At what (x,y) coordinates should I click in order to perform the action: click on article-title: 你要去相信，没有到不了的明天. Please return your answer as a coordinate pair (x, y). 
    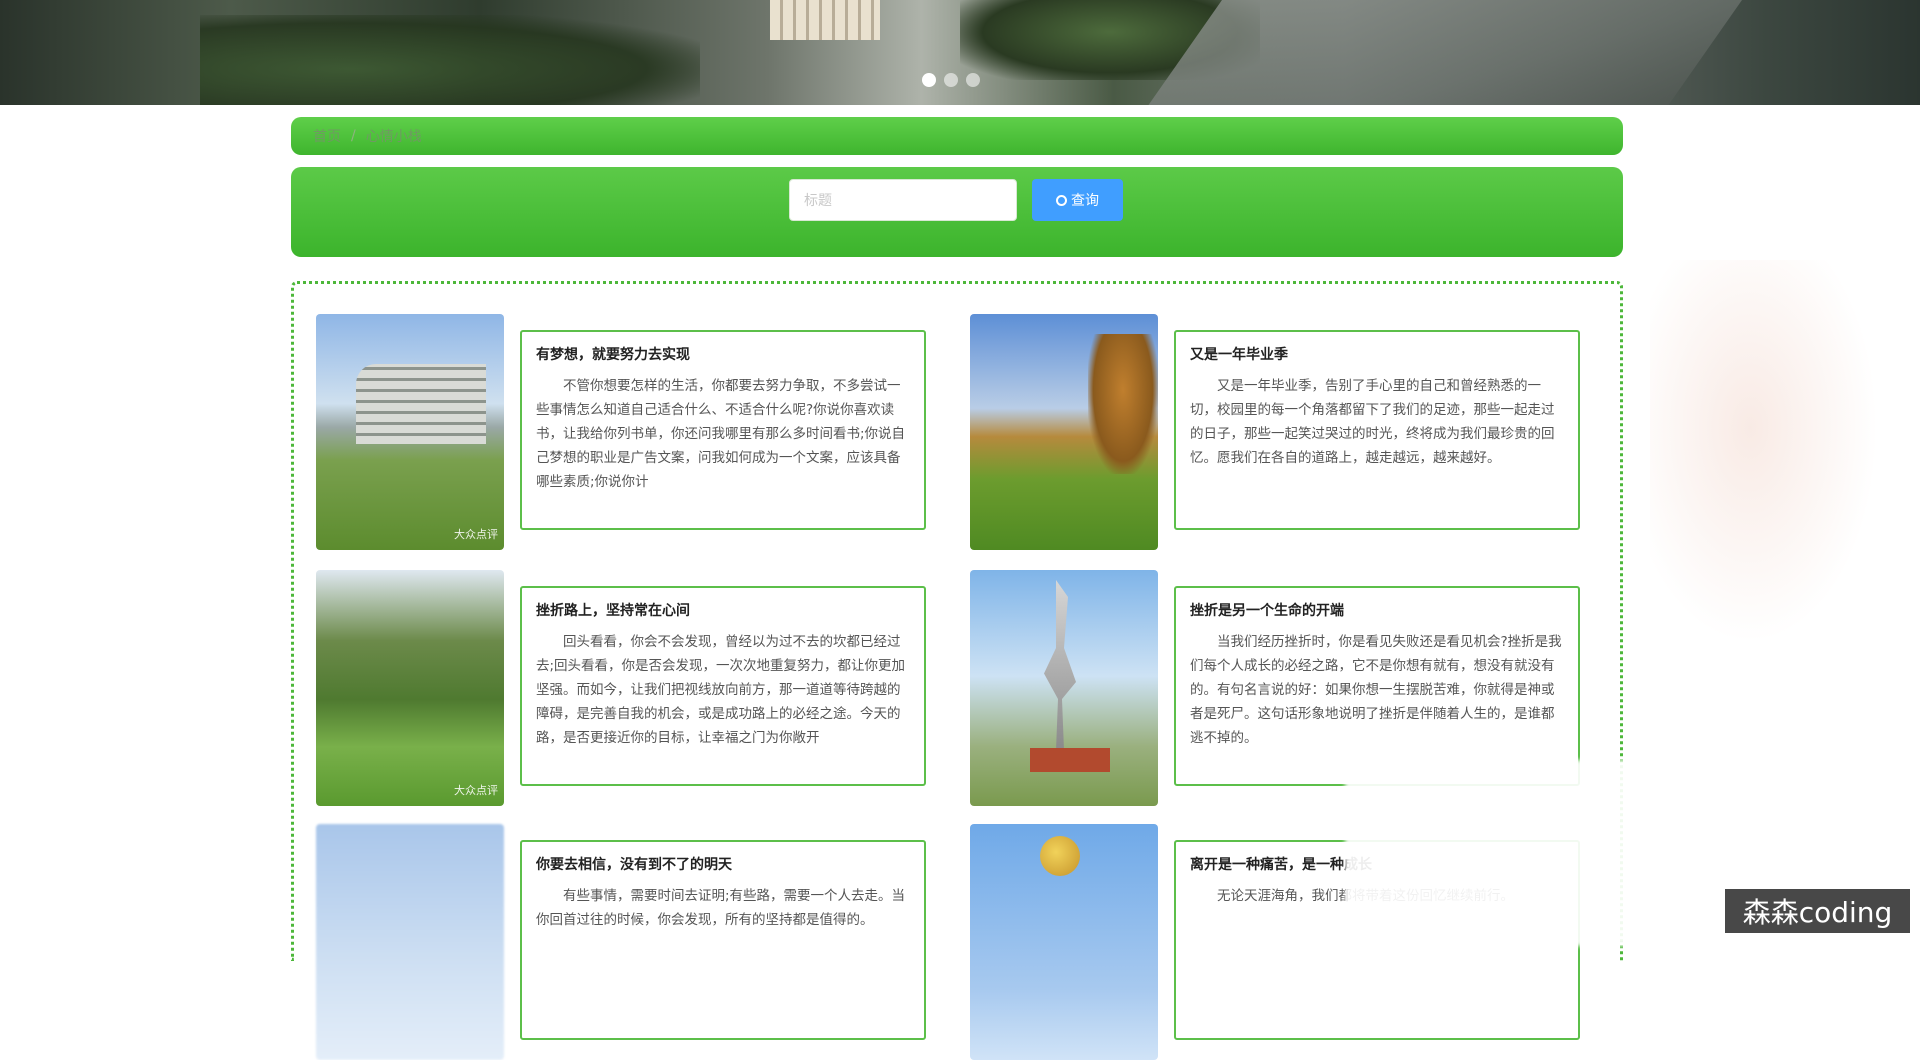
    Looking at the image, I should click on (723, 864).